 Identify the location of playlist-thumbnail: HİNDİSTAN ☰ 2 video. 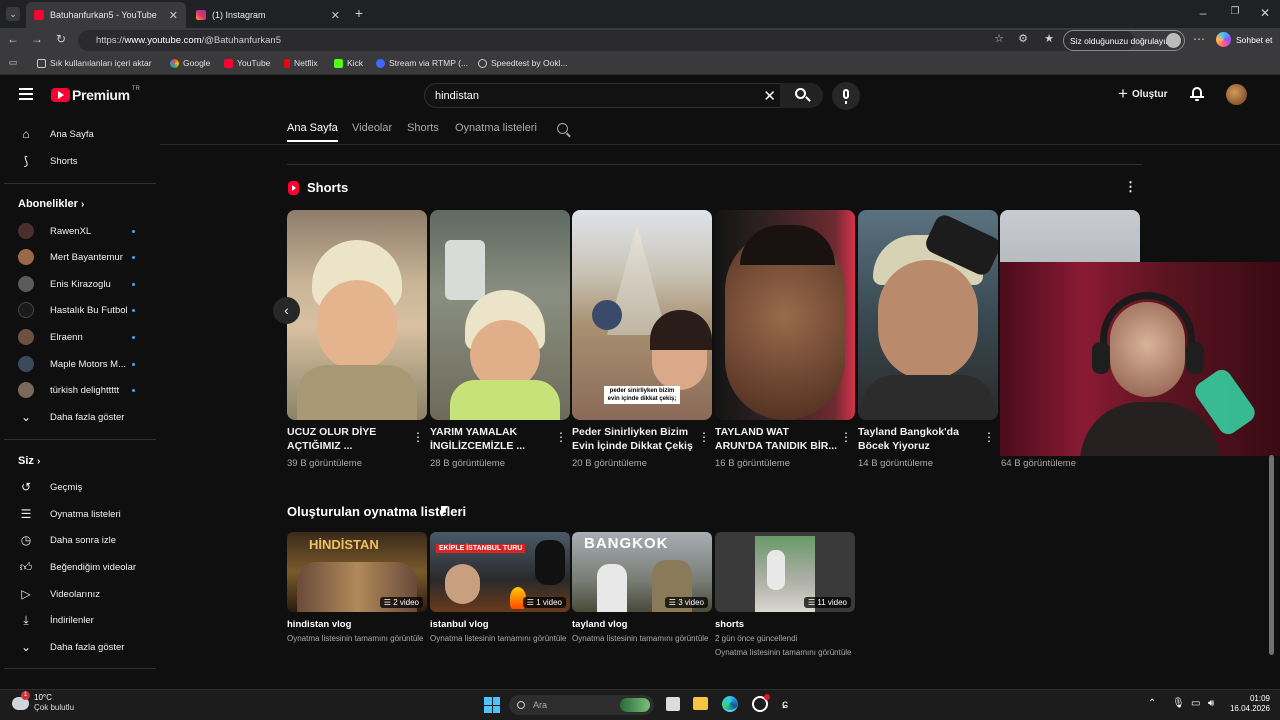
(357, 572).